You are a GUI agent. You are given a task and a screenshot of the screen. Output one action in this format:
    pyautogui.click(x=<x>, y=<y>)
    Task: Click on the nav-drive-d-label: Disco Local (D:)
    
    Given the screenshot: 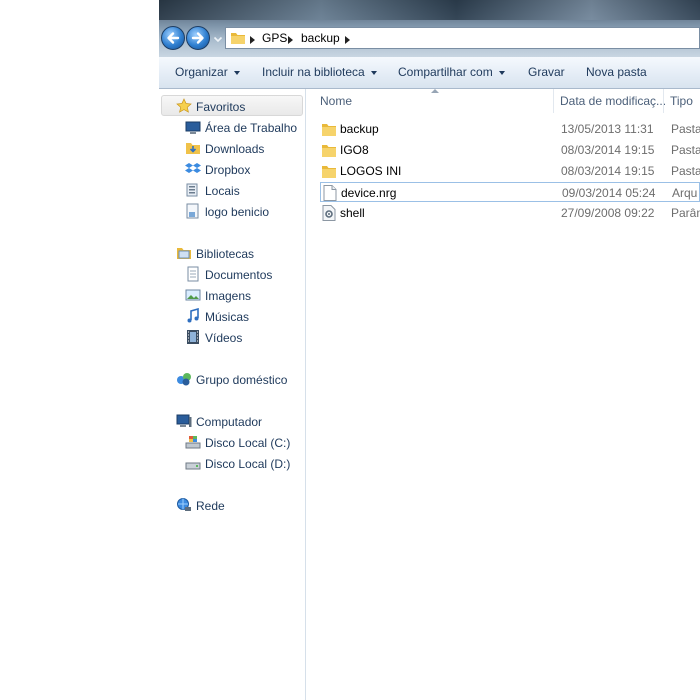 What is the action you would take?
    pyautogui.click(x=248, y=464)
    